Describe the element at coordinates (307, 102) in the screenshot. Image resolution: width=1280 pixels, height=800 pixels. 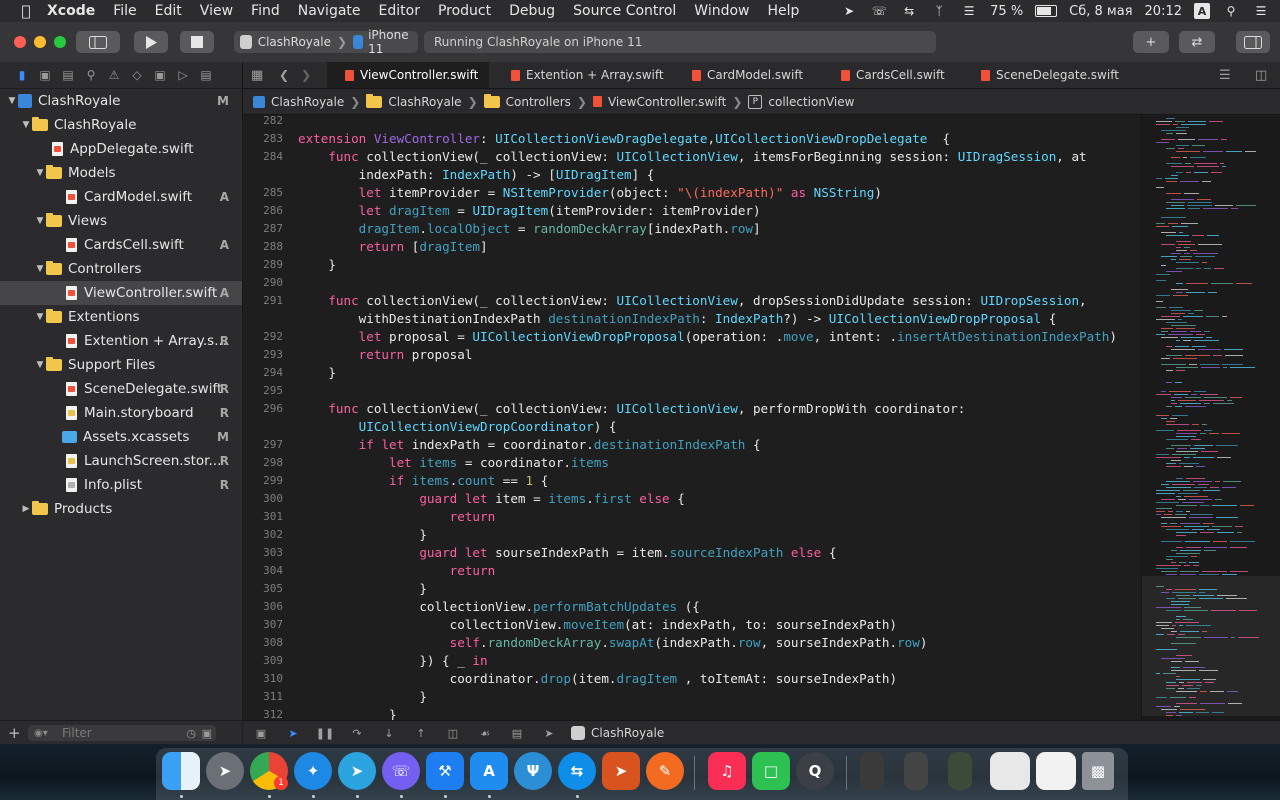
I see `jump-project: ClashRoyale` at that location.